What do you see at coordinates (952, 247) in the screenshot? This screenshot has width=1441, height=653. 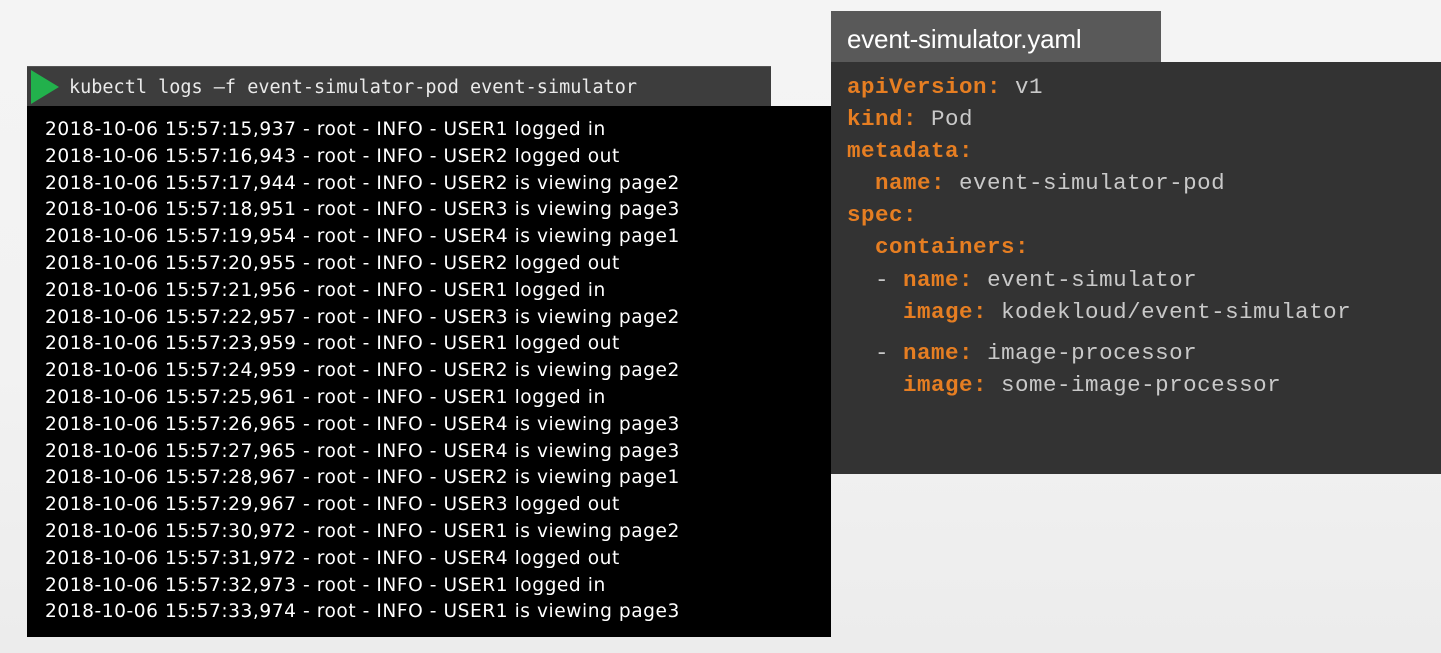 I see `yaml-key: containers:` at bounding box center [952, 247].